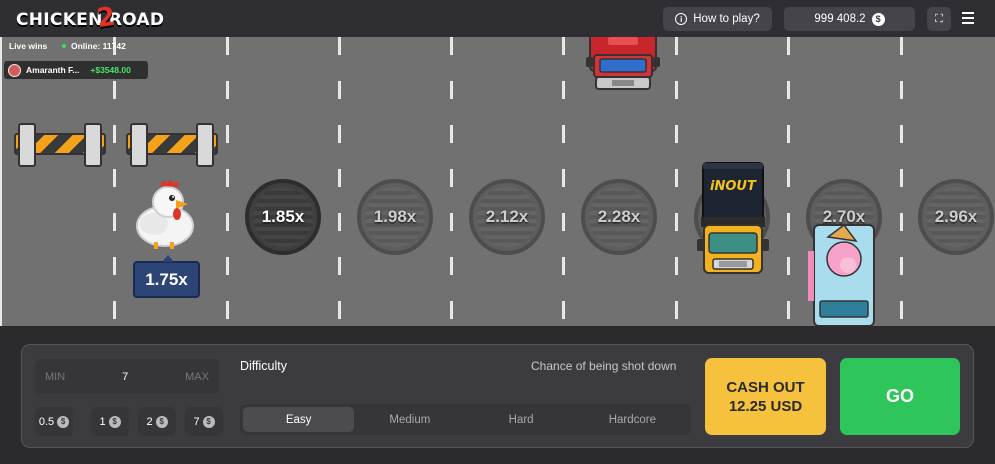  I want to click on lane-multiplier-manhole: 1.98x, so click(395, 217).